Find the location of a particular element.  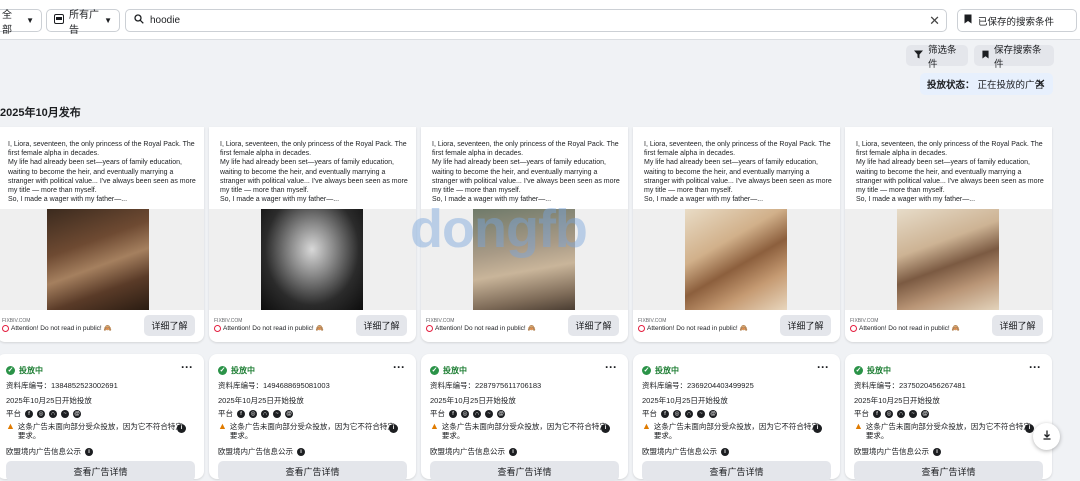

category-dropdown: 全部 ▼ is located at coordinates (21, 22).